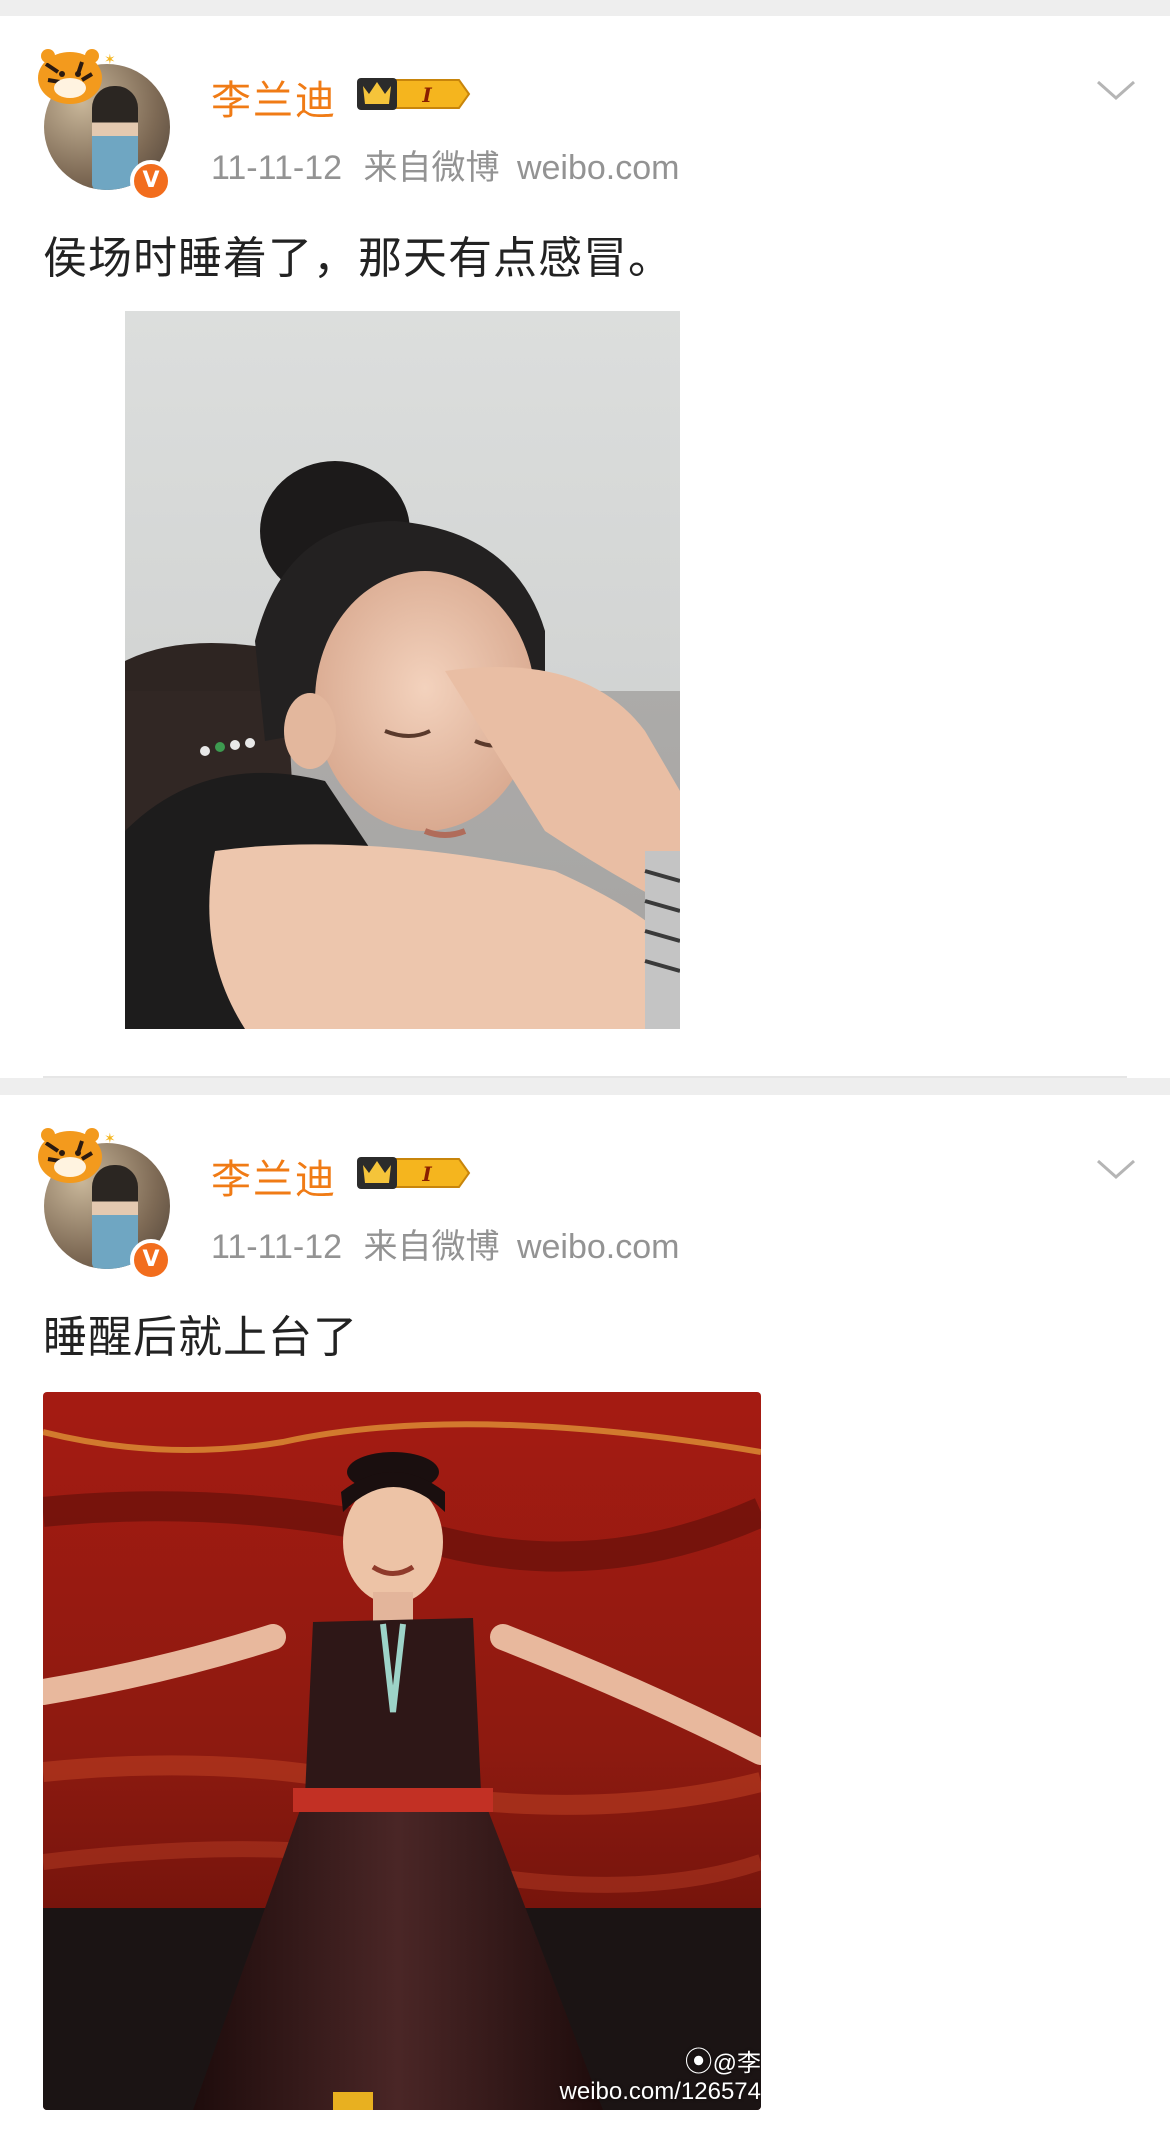  I want to click on watermark: ⦿@李 weibo.com/126574, so click(660, 2077).